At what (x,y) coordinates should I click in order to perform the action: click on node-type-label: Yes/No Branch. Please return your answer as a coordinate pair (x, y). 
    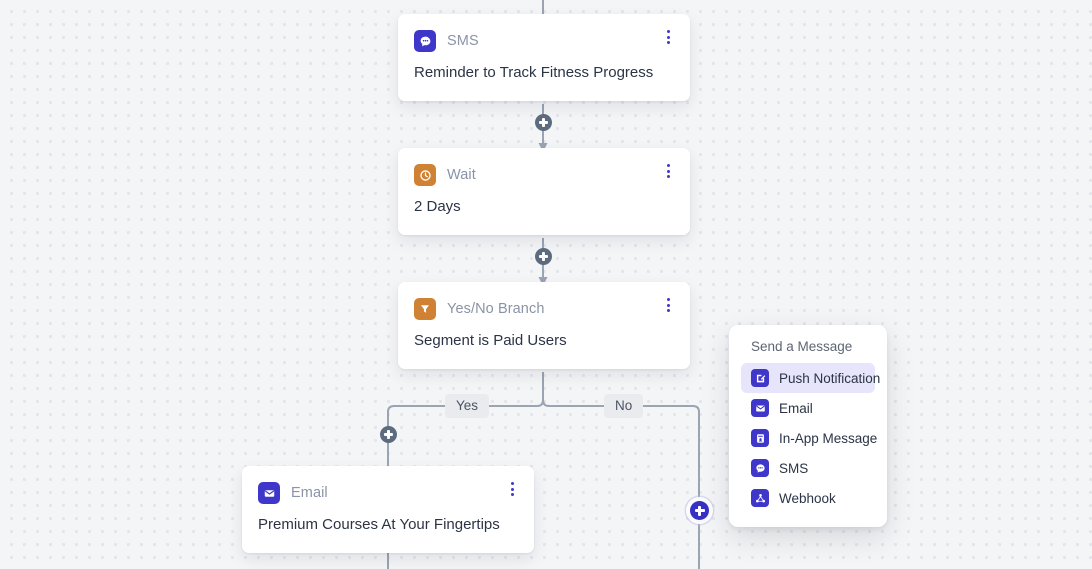
    Looking at the image, I should click on (496, 309).